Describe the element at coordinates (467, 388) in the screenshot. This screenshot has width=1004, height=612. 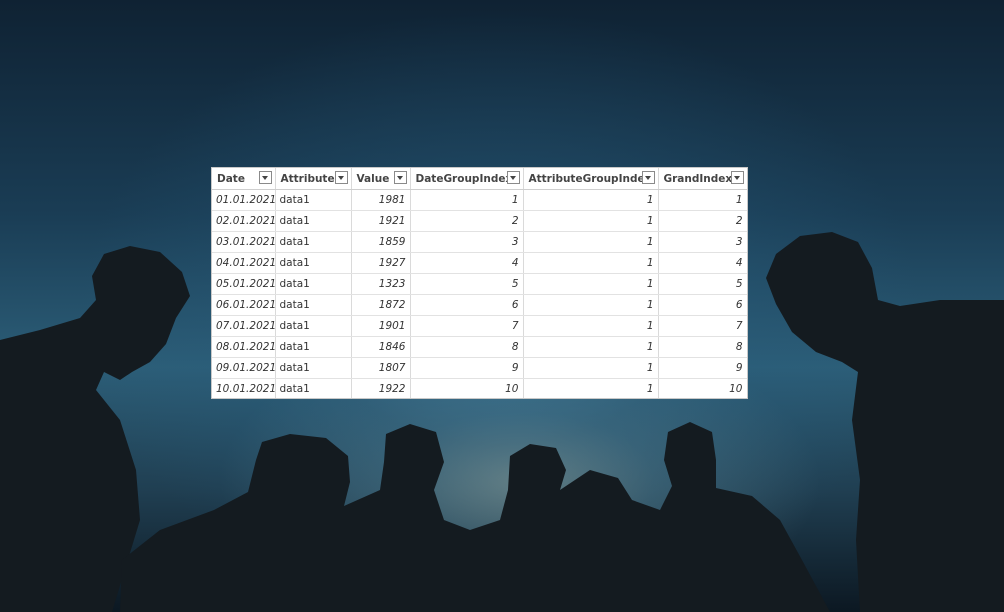
I see `cell-dateGroupIndex: 10` at that location.